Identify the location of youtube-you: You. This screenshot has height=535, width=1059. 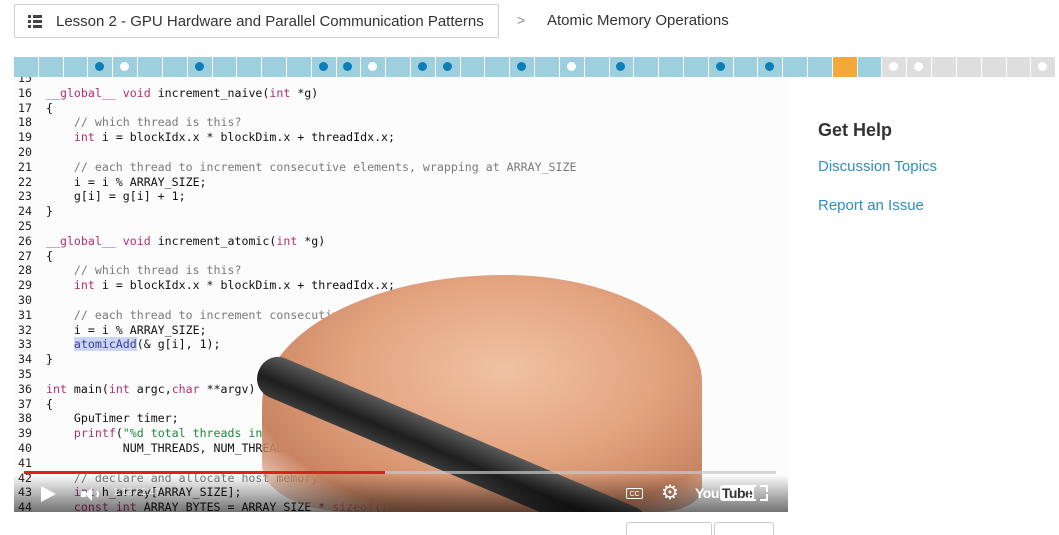
(707, 493).